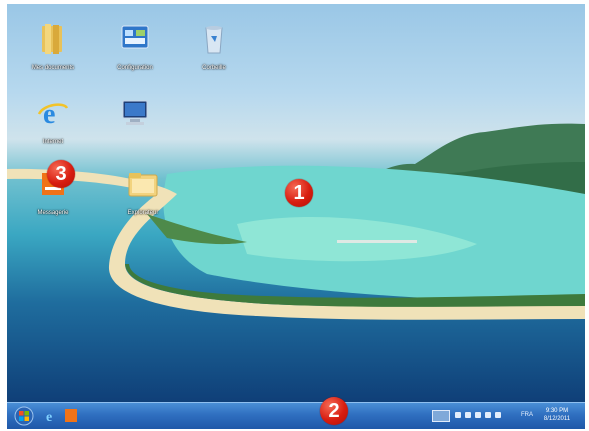 This screenshot has height=431, width=589. I want to click on start-button, so click(24, 416).